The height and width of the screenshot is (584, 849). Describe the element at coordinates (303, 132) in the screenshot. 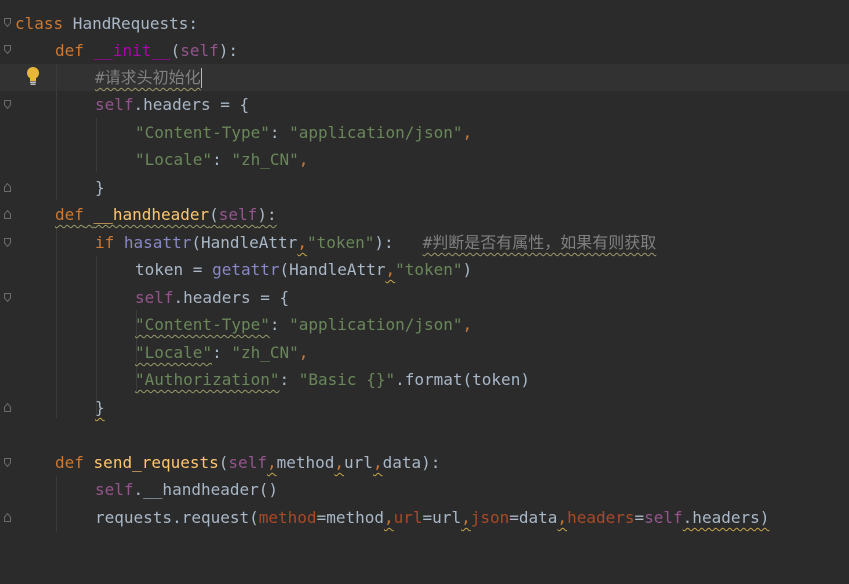

I see `code-line-5: "Content-Type": "application/json",` at that location.